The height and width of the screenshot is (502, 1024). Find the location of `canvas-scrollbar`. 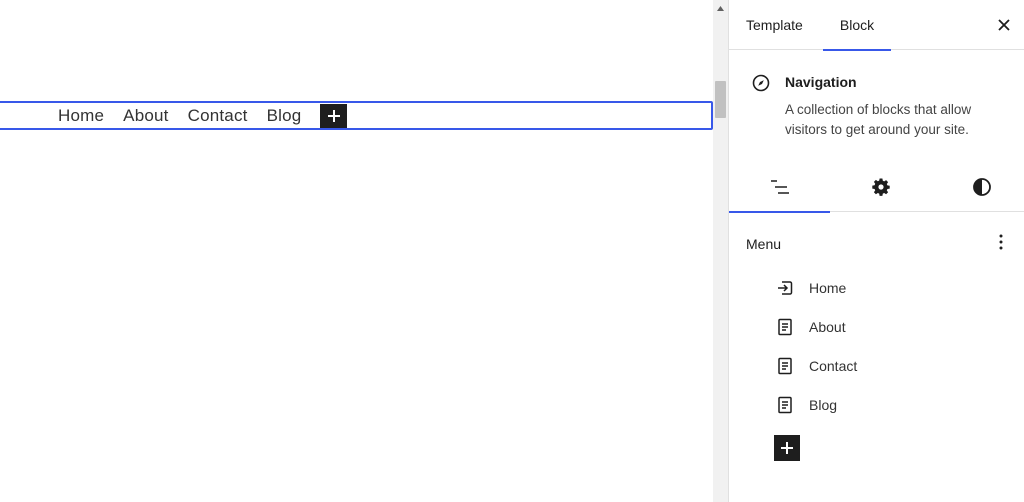

canvas-scrollbar is located at coordinates (720, 251).